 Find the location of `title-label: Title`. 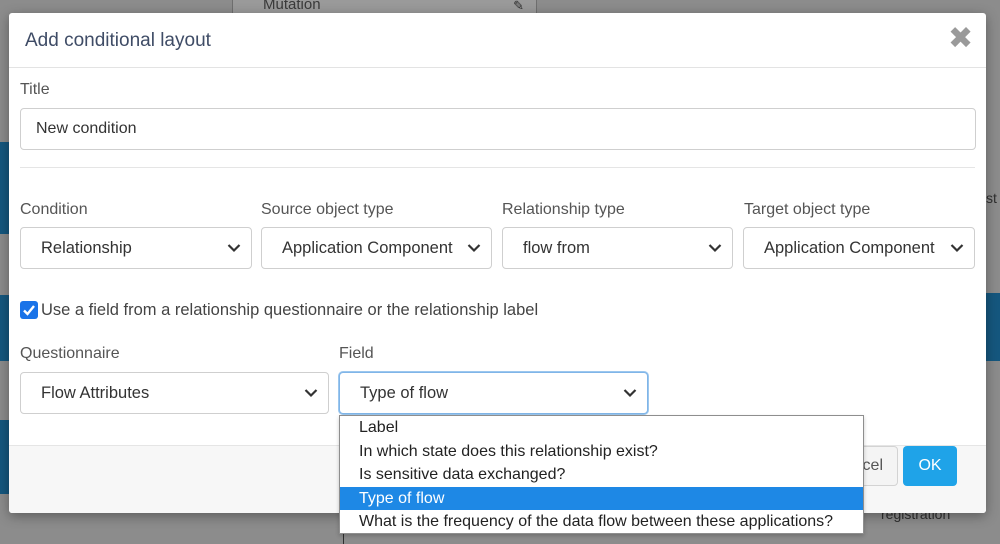

title-label: Title is located at coordinates (35, 89).